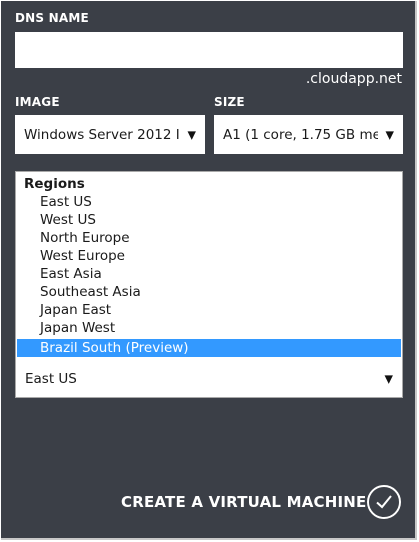 Image resolution: width=419 pixels, height=542 pixels. I want to click on image-selected-value: Windows Server 2012 I, so click(102, 134).